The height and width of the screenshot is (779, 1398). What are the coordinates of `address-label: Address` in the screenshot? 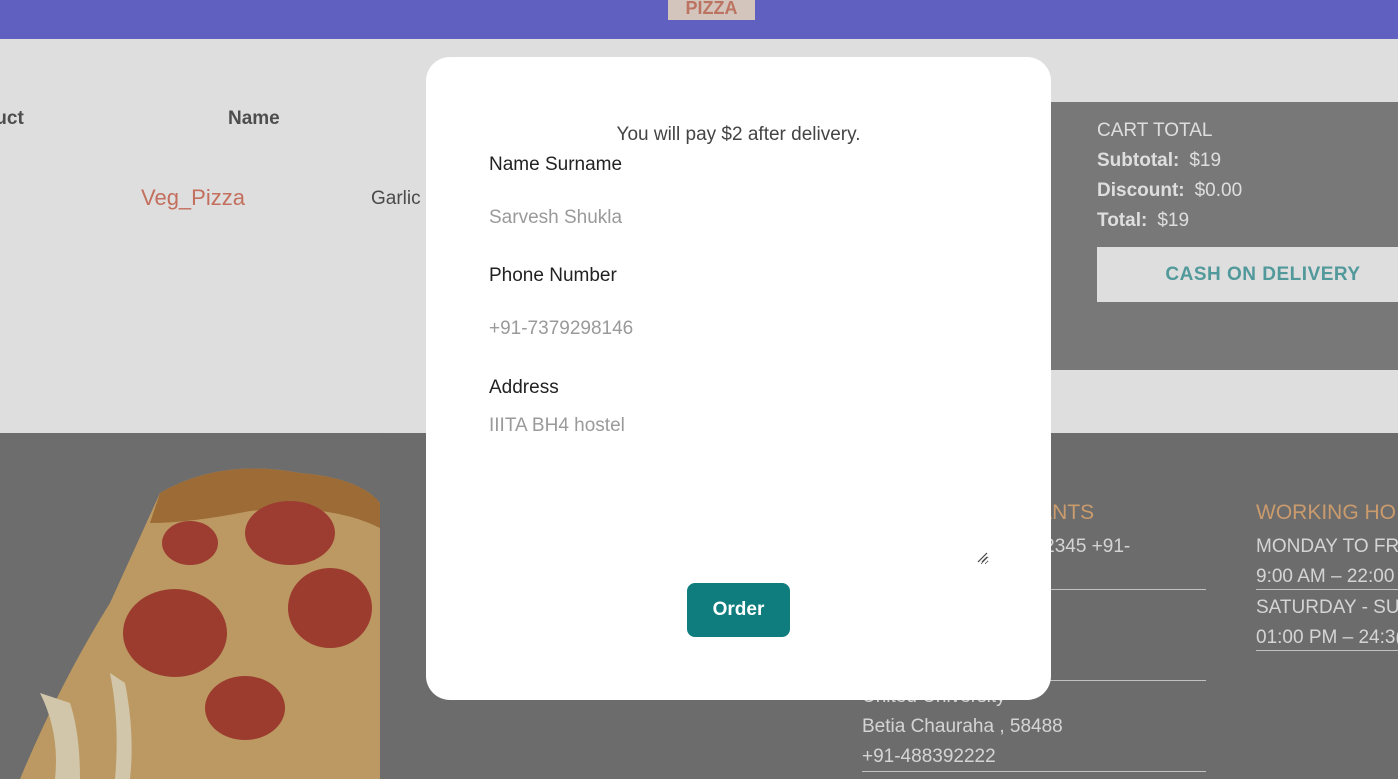 It's located at (524, 387).